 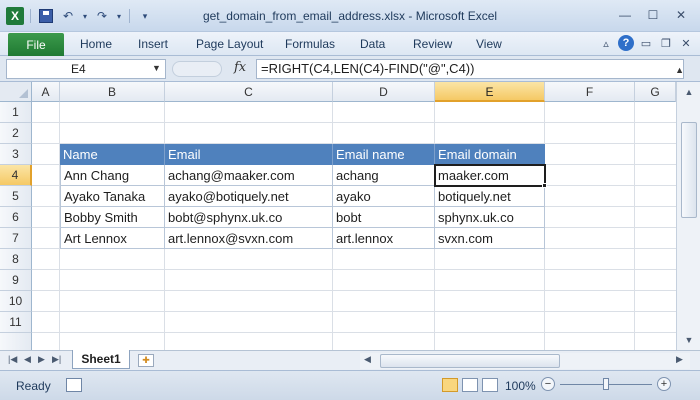 What do you see at coordinates (666, 43) in the screenshot?
I see `workbook-restore-icon: ❐` at bounding box center [666, 43].